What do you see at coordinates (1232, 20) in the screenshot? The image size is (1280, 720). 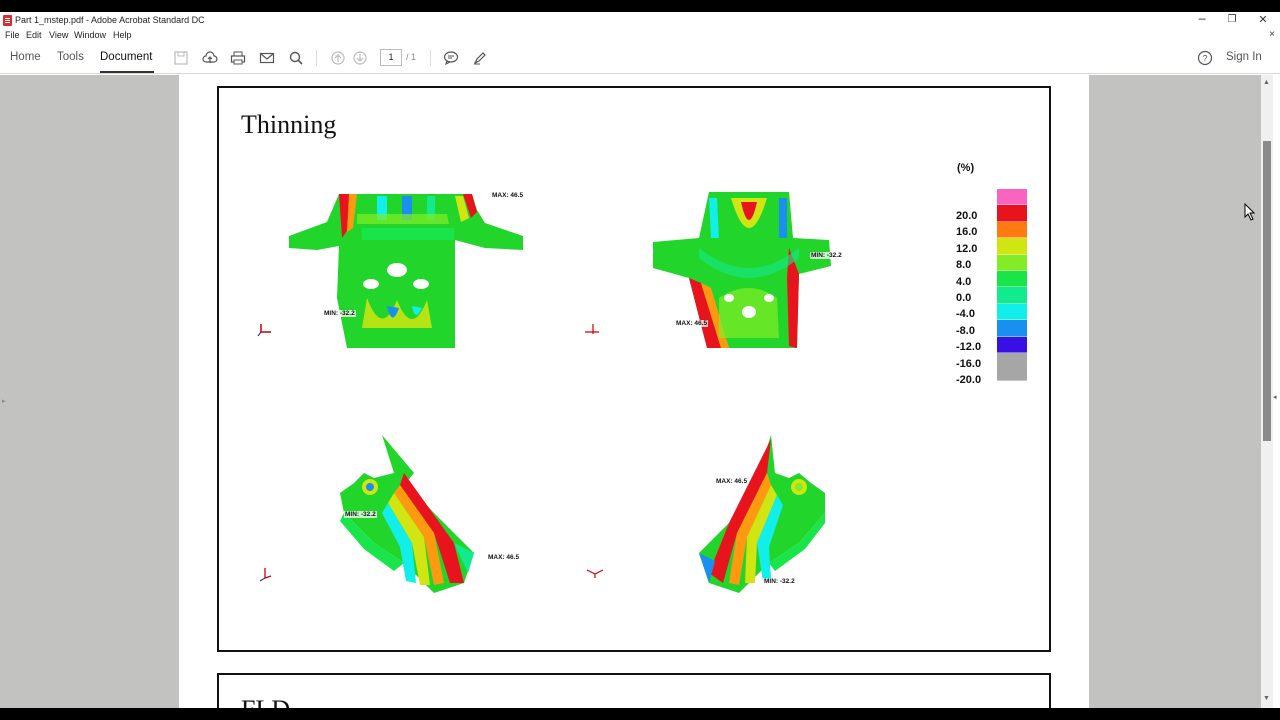 I see `restore-button: ❐` at bounding box center [1232, 20].